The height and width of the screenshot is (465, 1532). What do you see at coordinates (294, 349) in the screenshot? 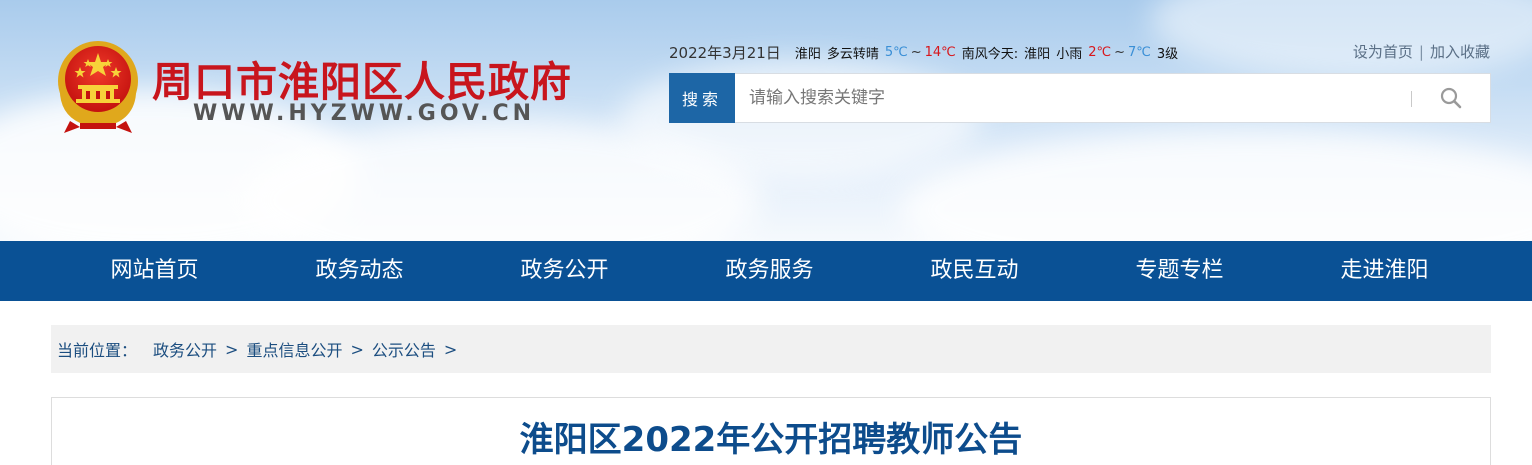
I see `breadcrumb-link-key-info: 重点信息公开` at bounding box center [294, 349].